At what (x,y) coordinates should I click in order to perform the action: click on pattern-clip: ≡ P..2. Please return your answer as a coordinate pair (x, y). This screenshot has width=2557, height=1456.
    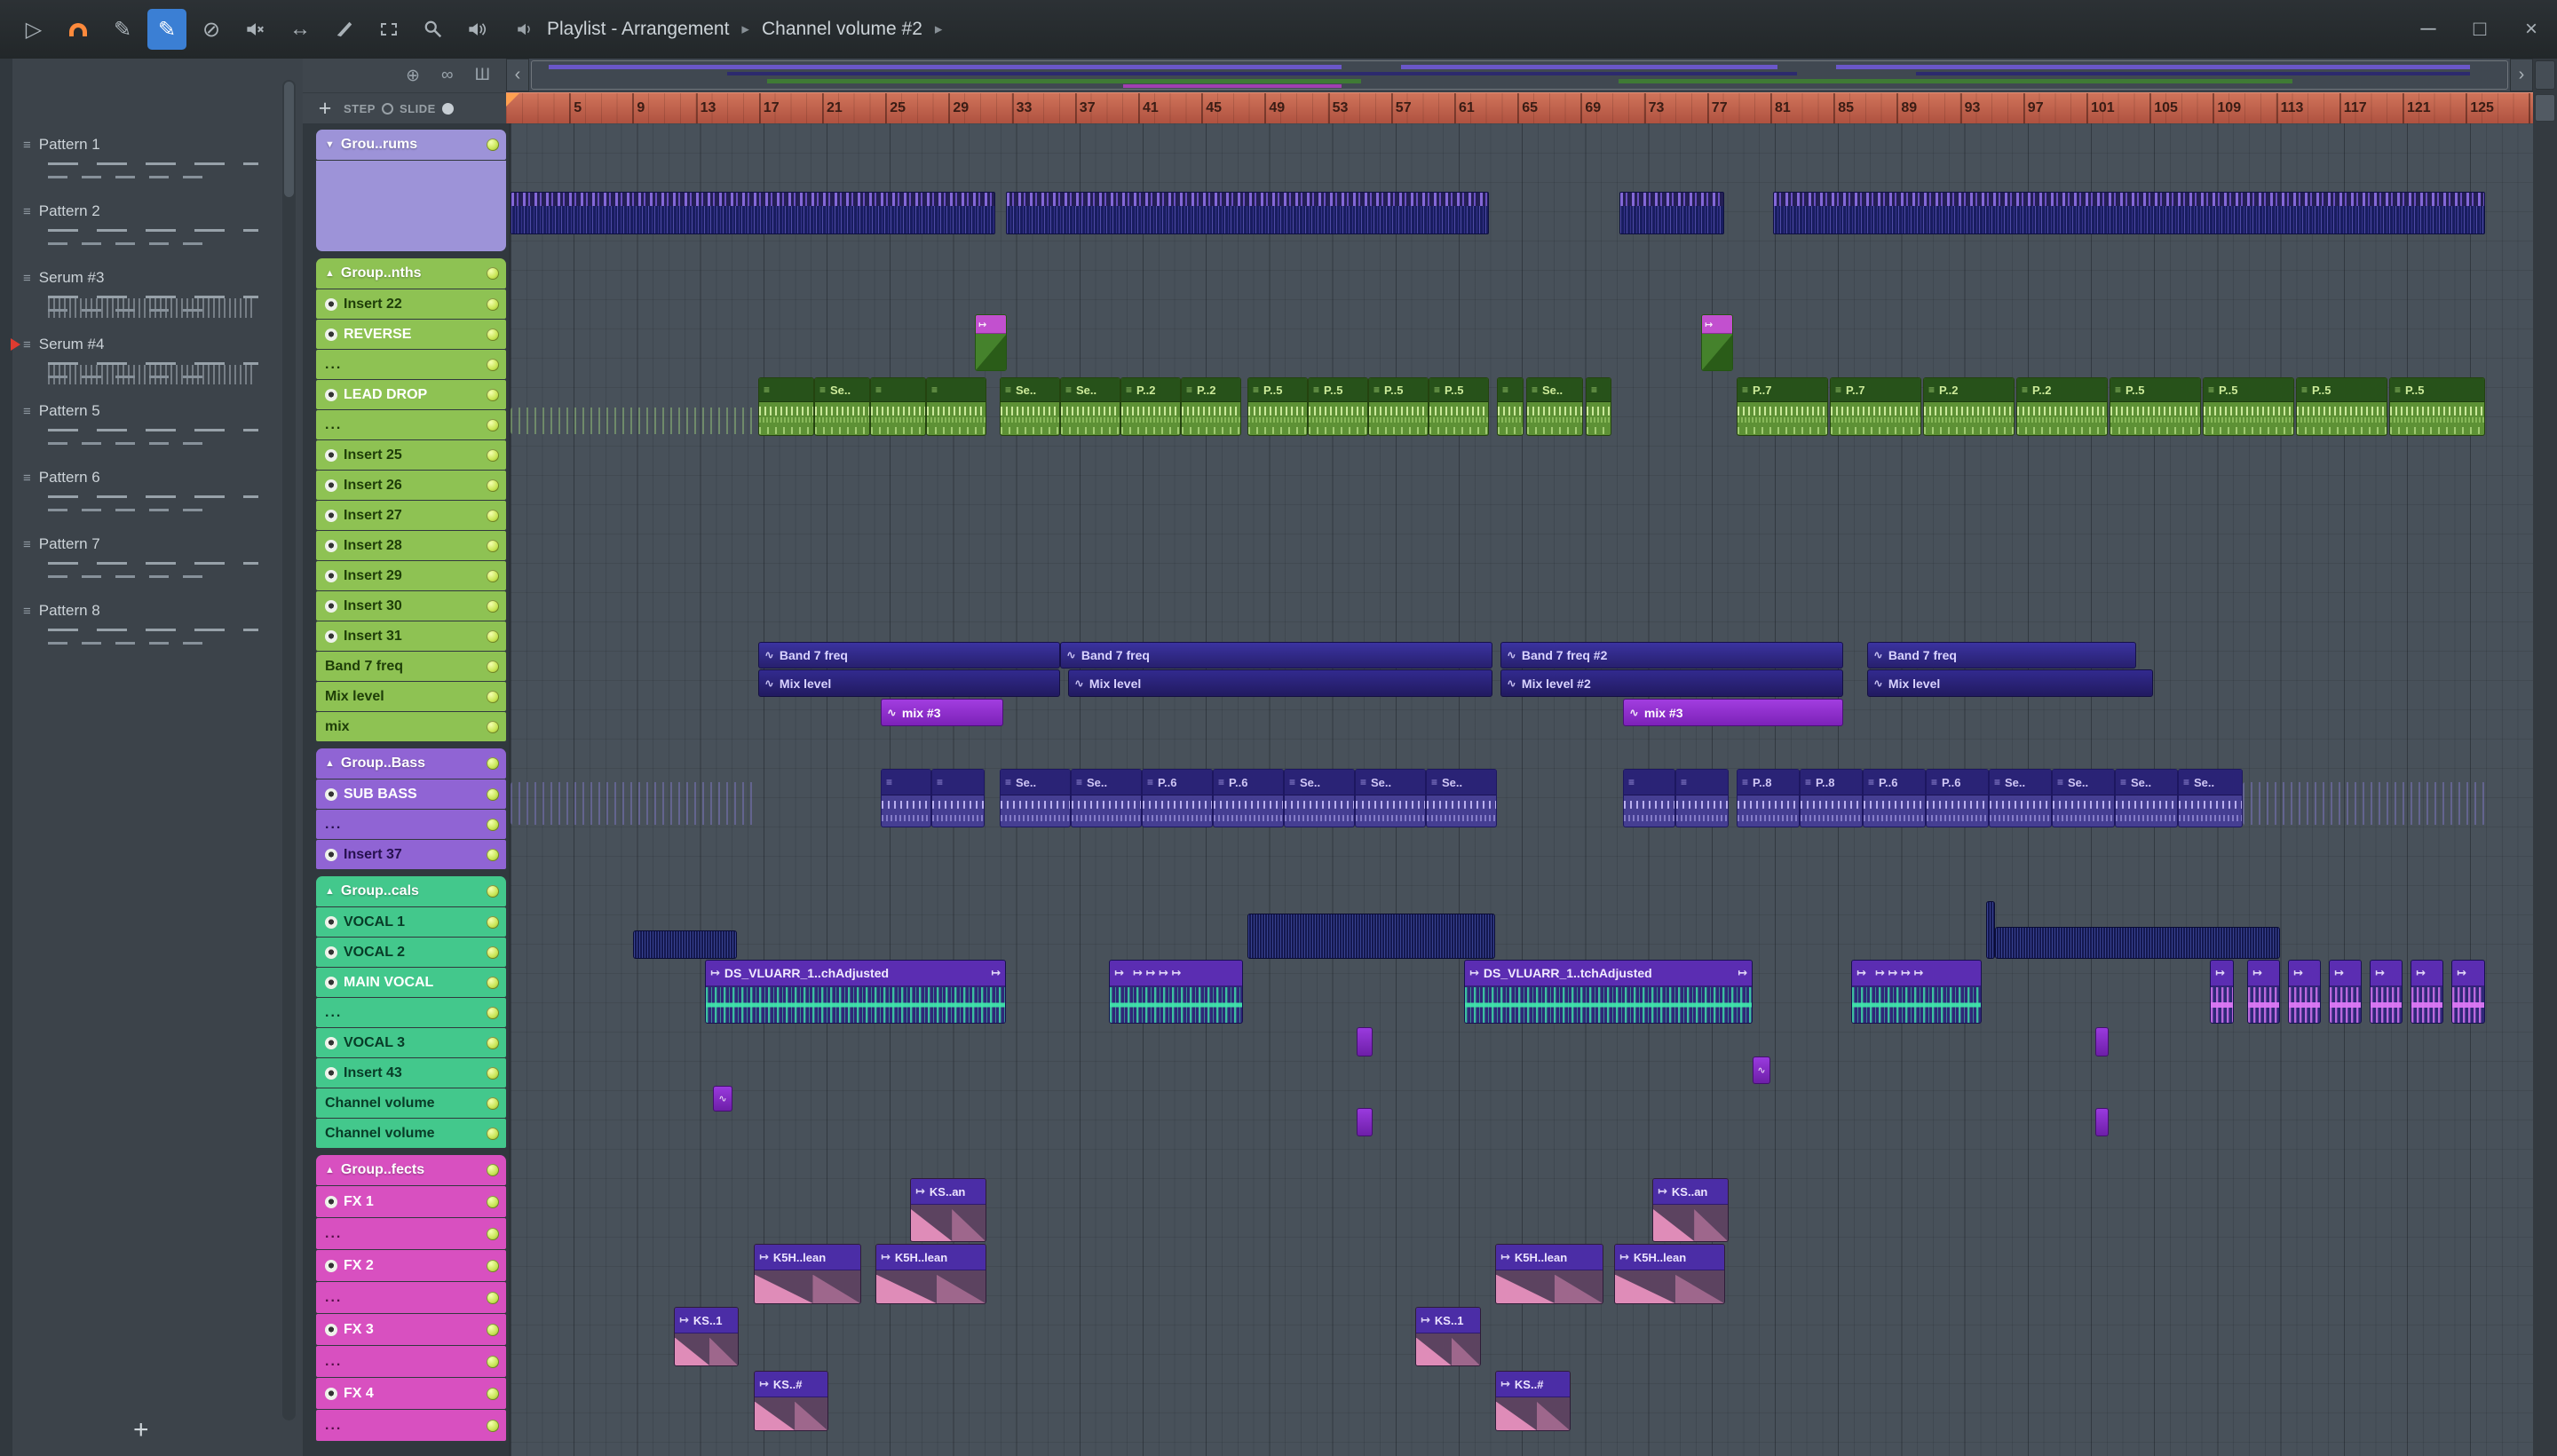
    Looking at the image, I should click on (1969, 406).